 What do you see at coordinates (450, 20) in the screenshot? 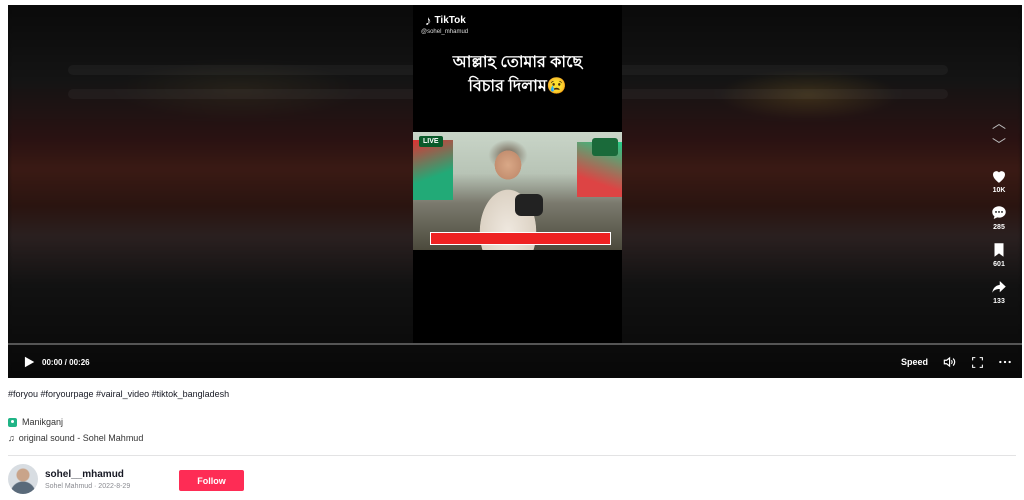
I see `watermark-text: TikTok` at bounding box center [450, 20].